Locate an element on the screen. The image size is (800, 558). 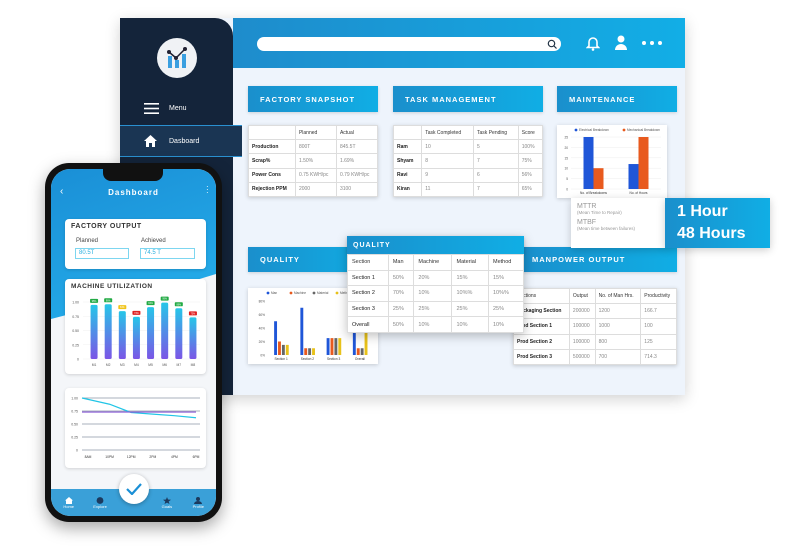
nav-home: Home is located at coordinates (69, 502).